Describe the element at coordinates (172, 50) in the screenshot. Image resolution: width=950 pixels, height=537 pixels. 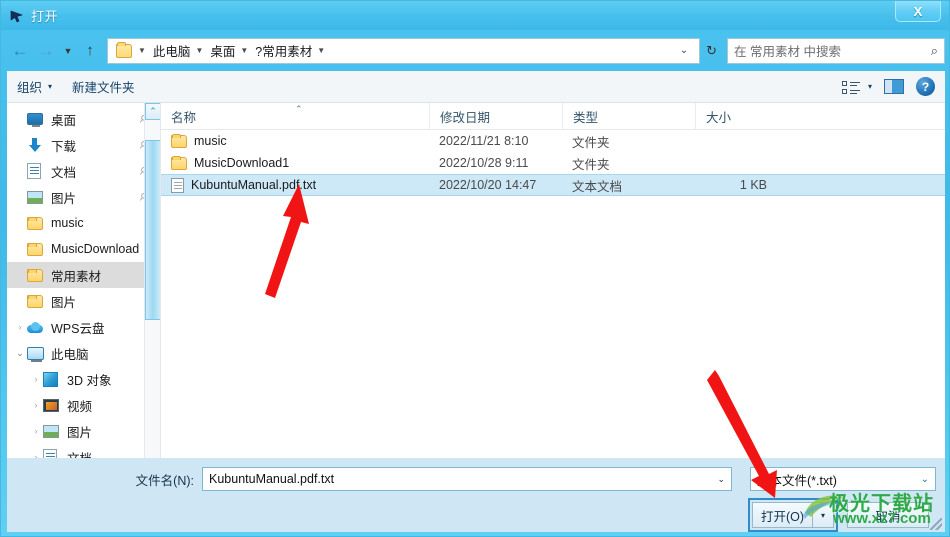
I see `breadcrumb-item-0: 此电脑` at that location.